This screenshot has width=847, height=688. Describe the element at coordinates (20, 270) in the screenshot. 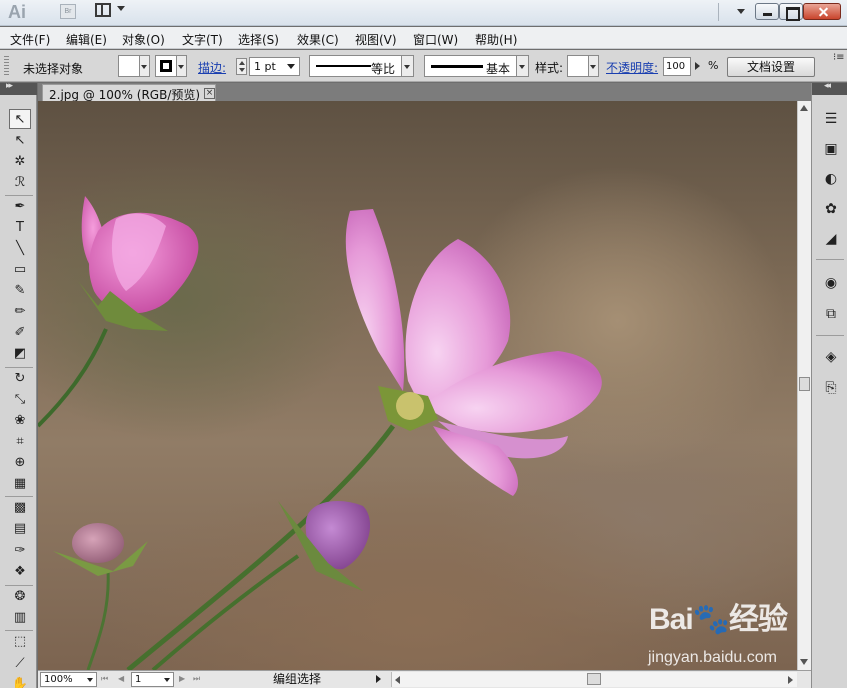

I see `rectangle-tool: ▭` at that location.